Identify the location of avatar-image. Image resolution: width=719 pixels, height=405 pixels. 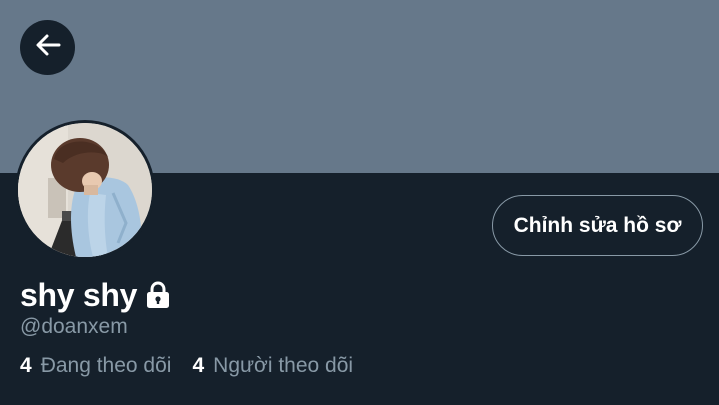
(85, 190).